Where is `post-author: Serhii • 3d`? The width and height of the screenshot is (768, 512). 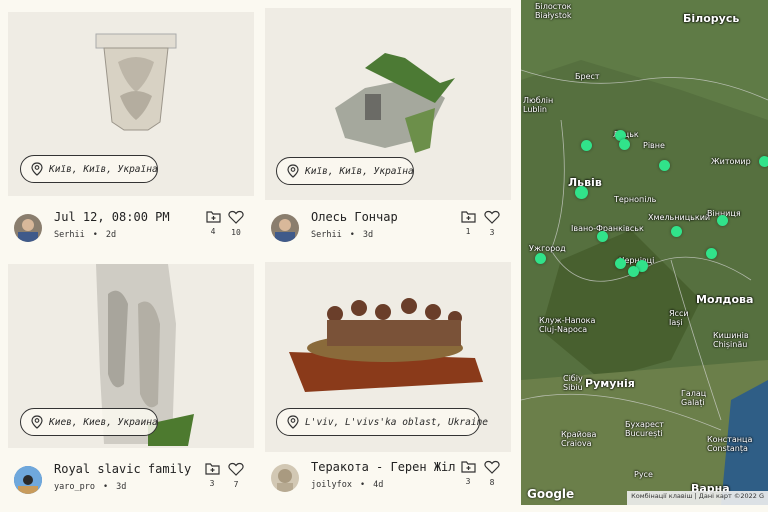 post-author: Serhii • 3d is located at coordinates (342, 235).